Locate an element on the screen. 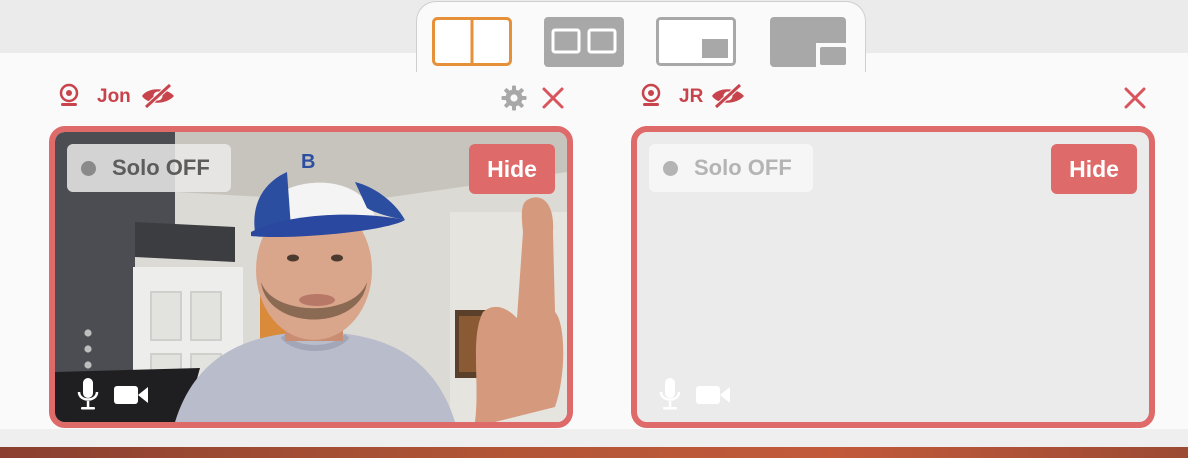  layout-split-framed-button is located at coordinates (584, 42).